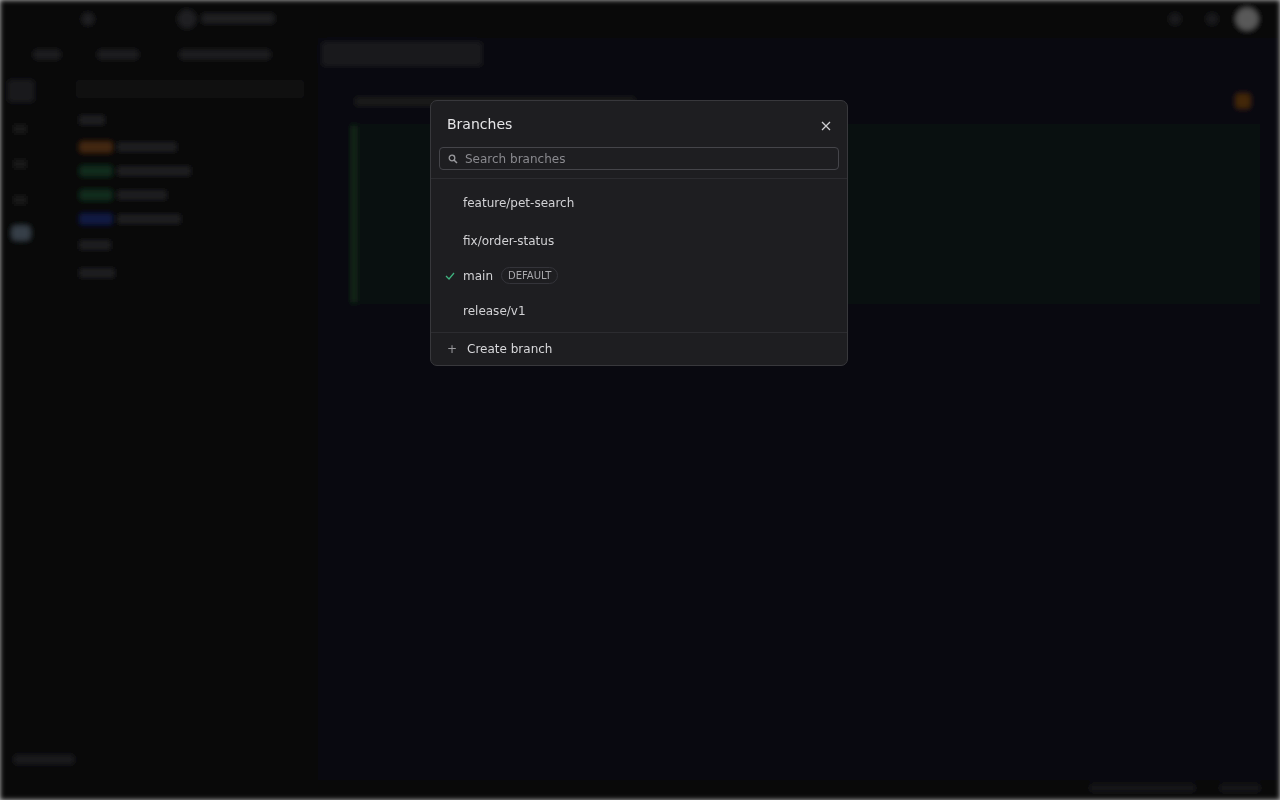 This screenshot has height=800, width=1280. What do you see at coordinates (826, 126) in the screenshot?
I see `close-icon` at bounding box center [826, 126].